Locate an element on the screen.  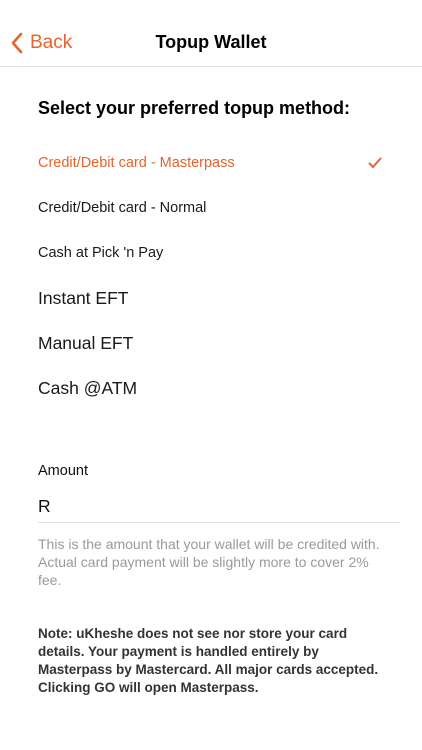
amount-label: Amount is located at coordinates (63, 471).